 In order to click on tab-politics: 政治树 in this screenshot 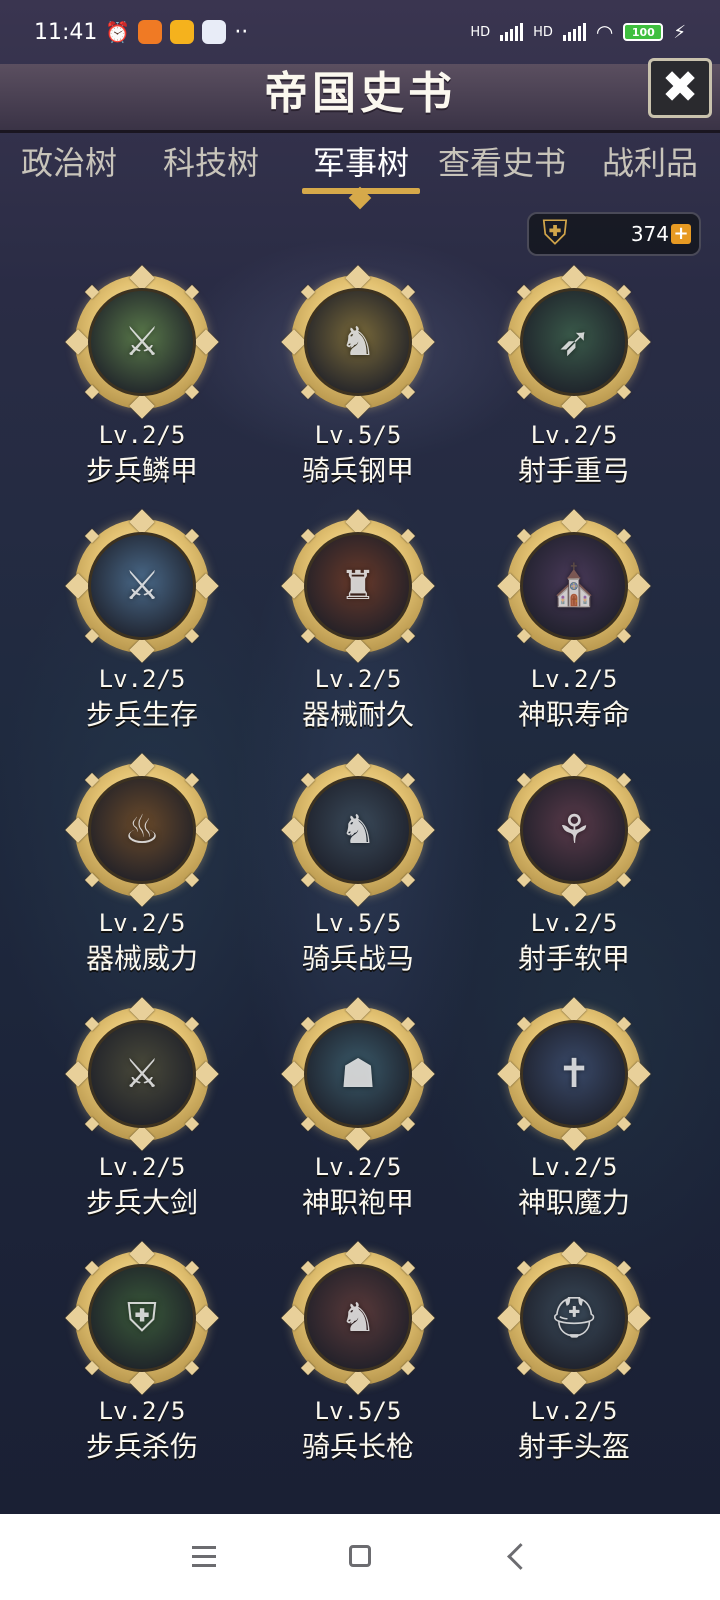, I will do `click(69, 166)`.